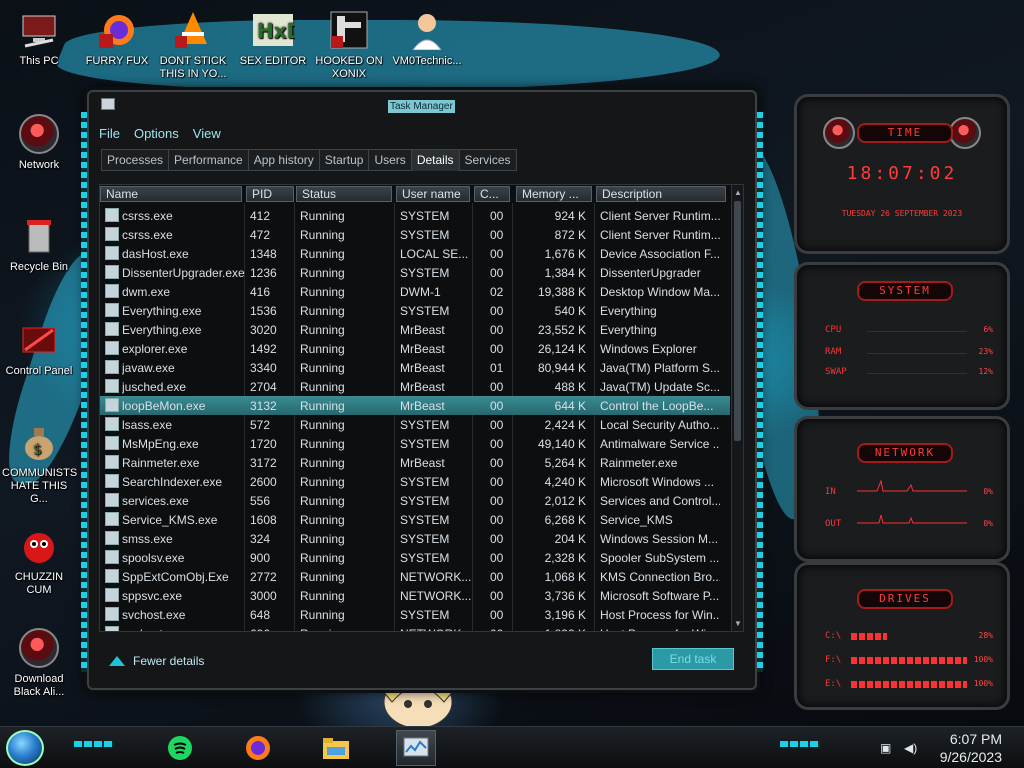  What do you see at coordinates (902, 636) in the screenshot?
I see `drives-widget: DRIVES C:\ 28% F:\ 100% E:\ 100%` at bounding box center [902, 636].